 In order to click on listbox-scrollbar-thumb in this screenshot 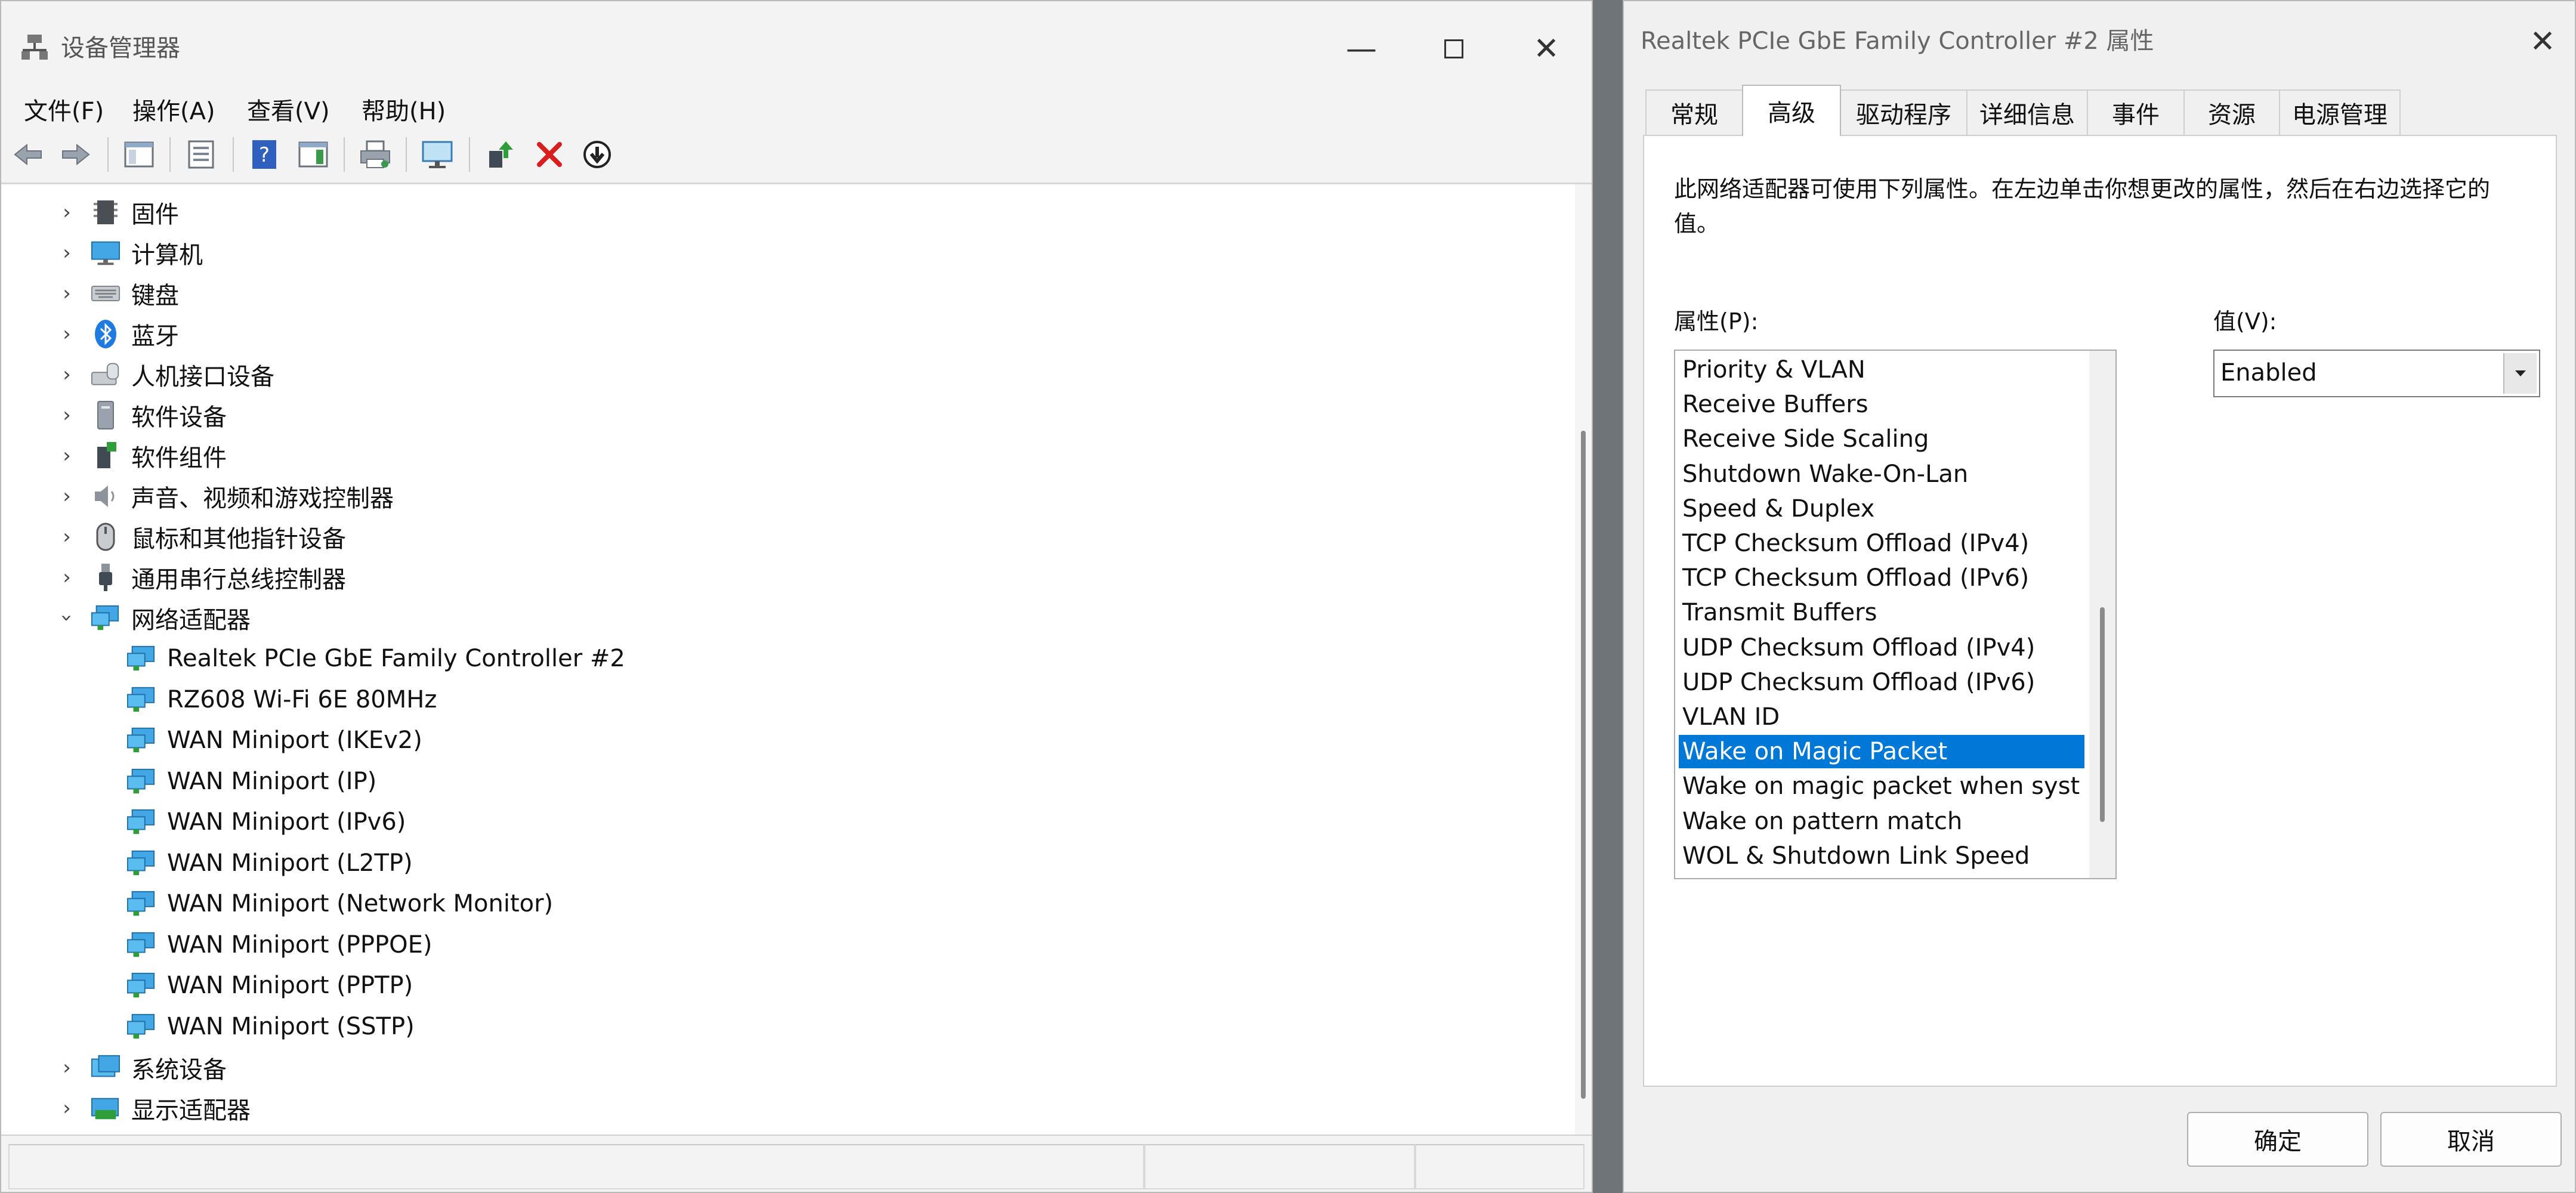, I will do `click(2102, 714)`.